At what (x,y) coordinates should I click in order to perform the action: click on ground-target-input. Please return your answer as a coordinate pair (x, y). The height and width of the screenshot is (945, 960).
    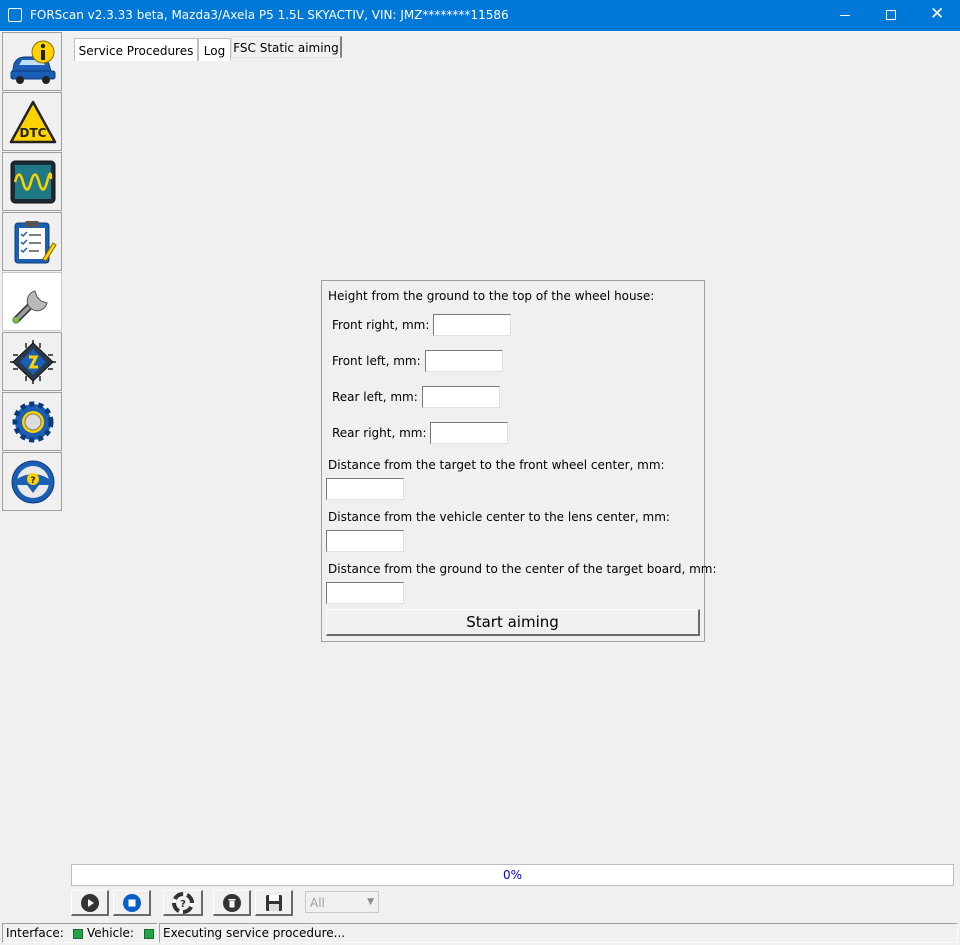
    Looking at the image, I should click on (365, 593).